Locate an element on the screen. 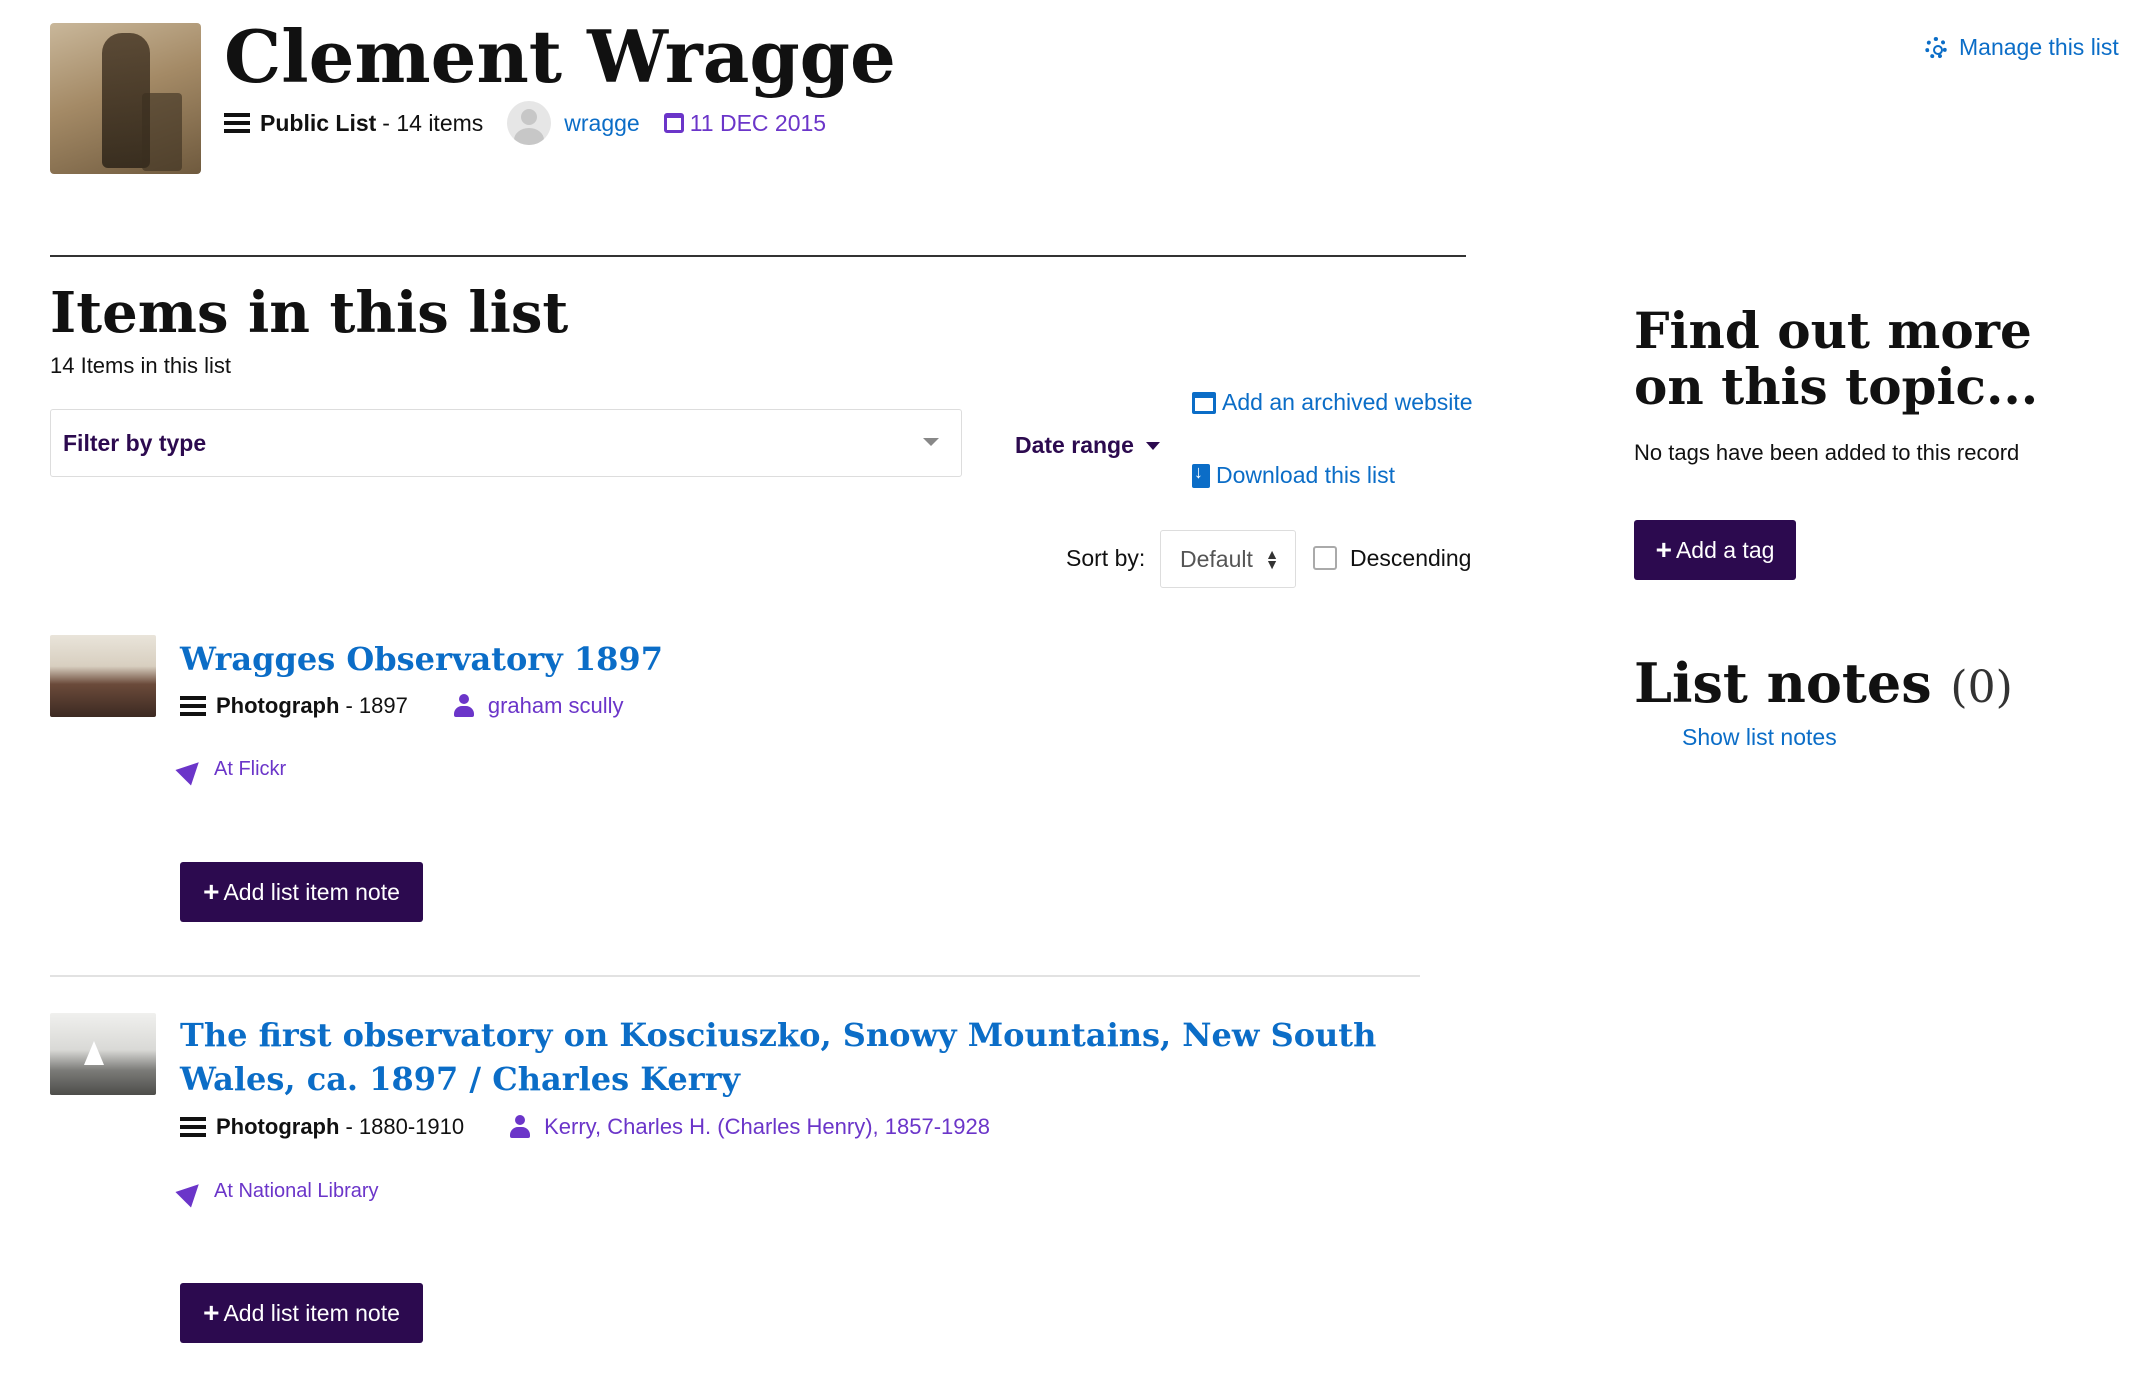 The width and height of the screenshot is (2141, 1383). list-notes-label: List notes is located at coordinates (1783, 683).